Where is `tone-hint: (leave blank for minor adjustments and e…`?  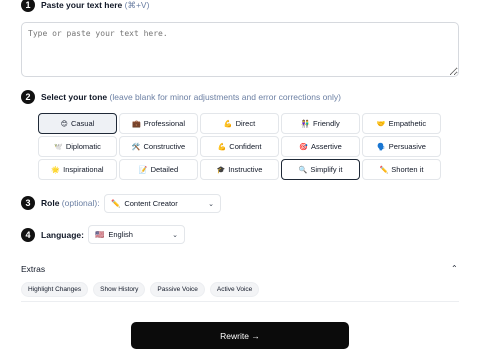
tone-hint: (leave blank for minor adjustments and e… is located at coordinates (225, 97).